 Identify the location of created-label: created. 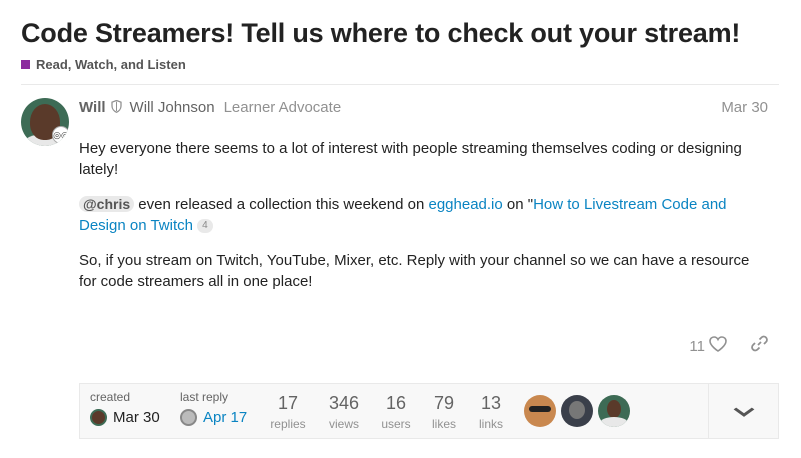
(110, 397).